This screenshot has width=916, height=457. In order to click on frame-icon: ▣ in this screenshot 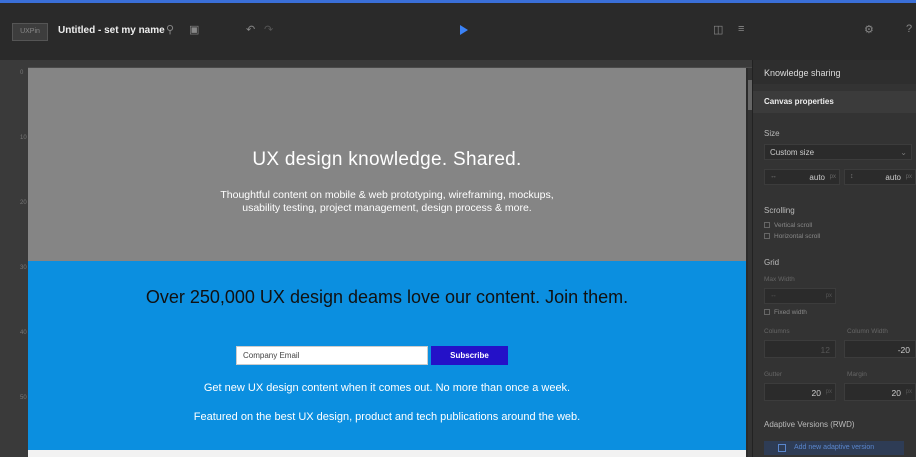, I will do `click(194, 29)`.